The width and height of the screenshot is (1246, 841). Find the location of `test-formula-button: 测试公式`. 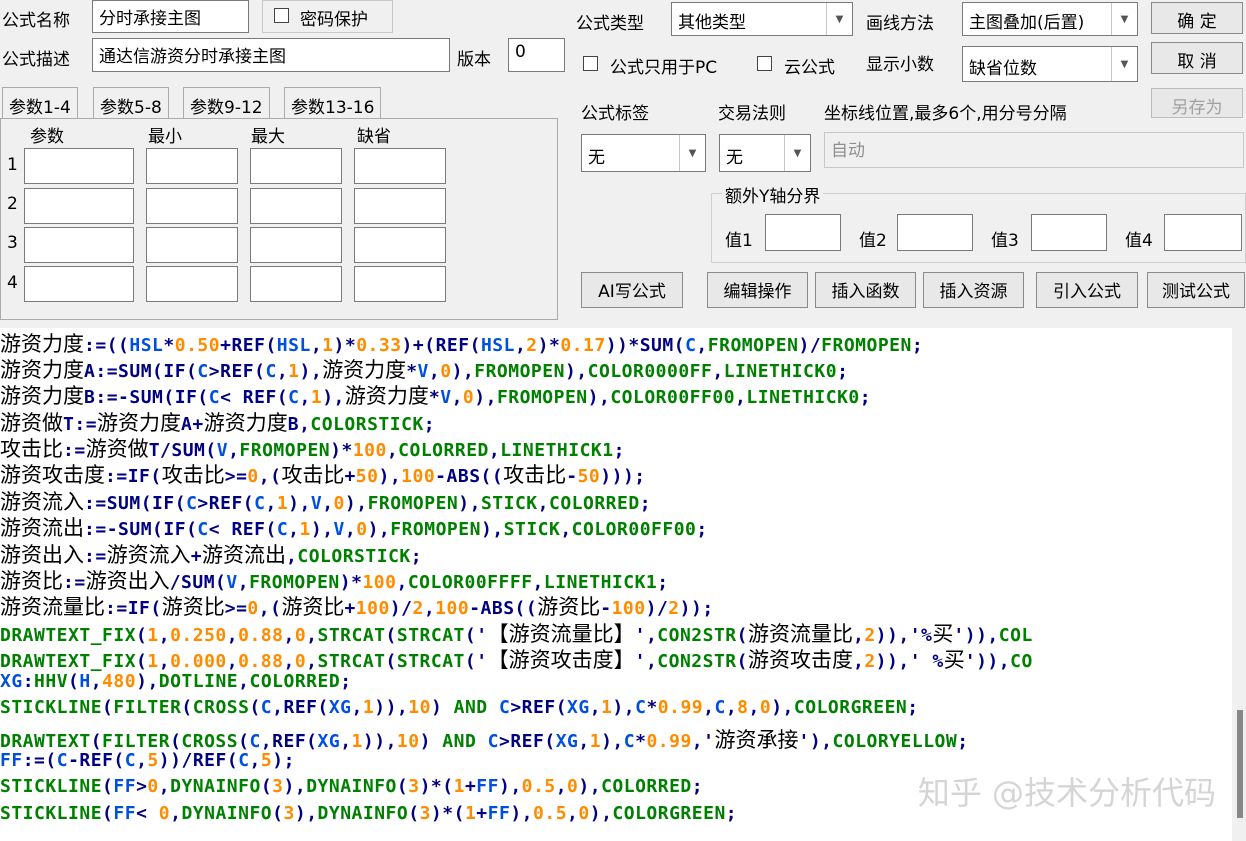

test-formula-button: 测试公式 is located at coordinates (1196, 290).